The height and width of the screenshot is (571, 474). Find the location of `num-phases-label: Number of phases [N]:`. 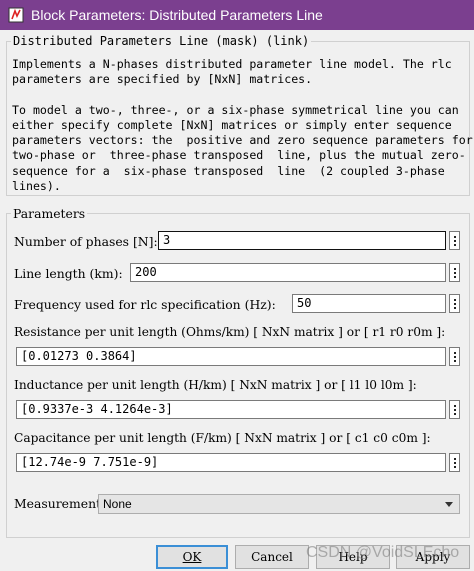

num-phases-label: Number of phases [N]: is located at coordinates (86, 241).